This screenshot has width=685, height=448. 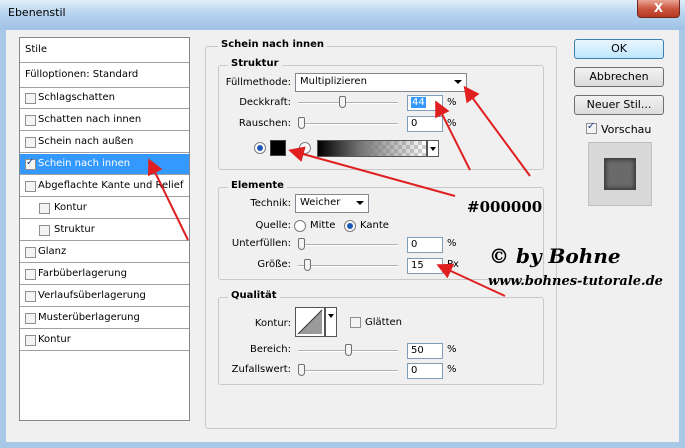 What do you see at coordinates (453, 135) in the screenshot?
I see `arrow-to-opacity` at bounding box center [453, 135].